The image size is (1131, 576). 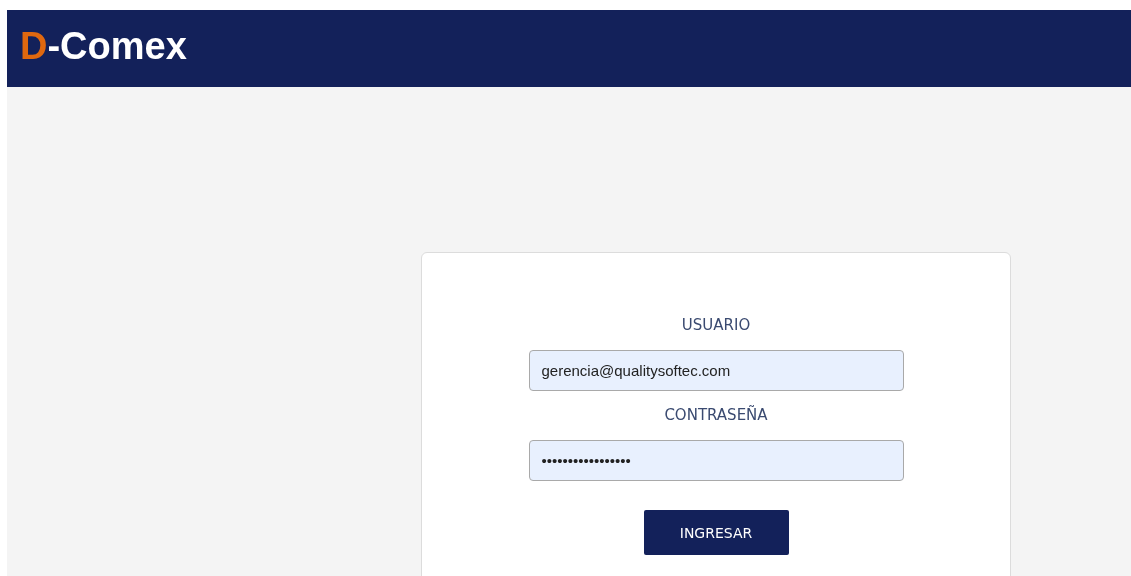 What do you see at coordinates (103, 46) in the screenshot?
I see `logo: D-Comex` at bounding box center [103, 46].